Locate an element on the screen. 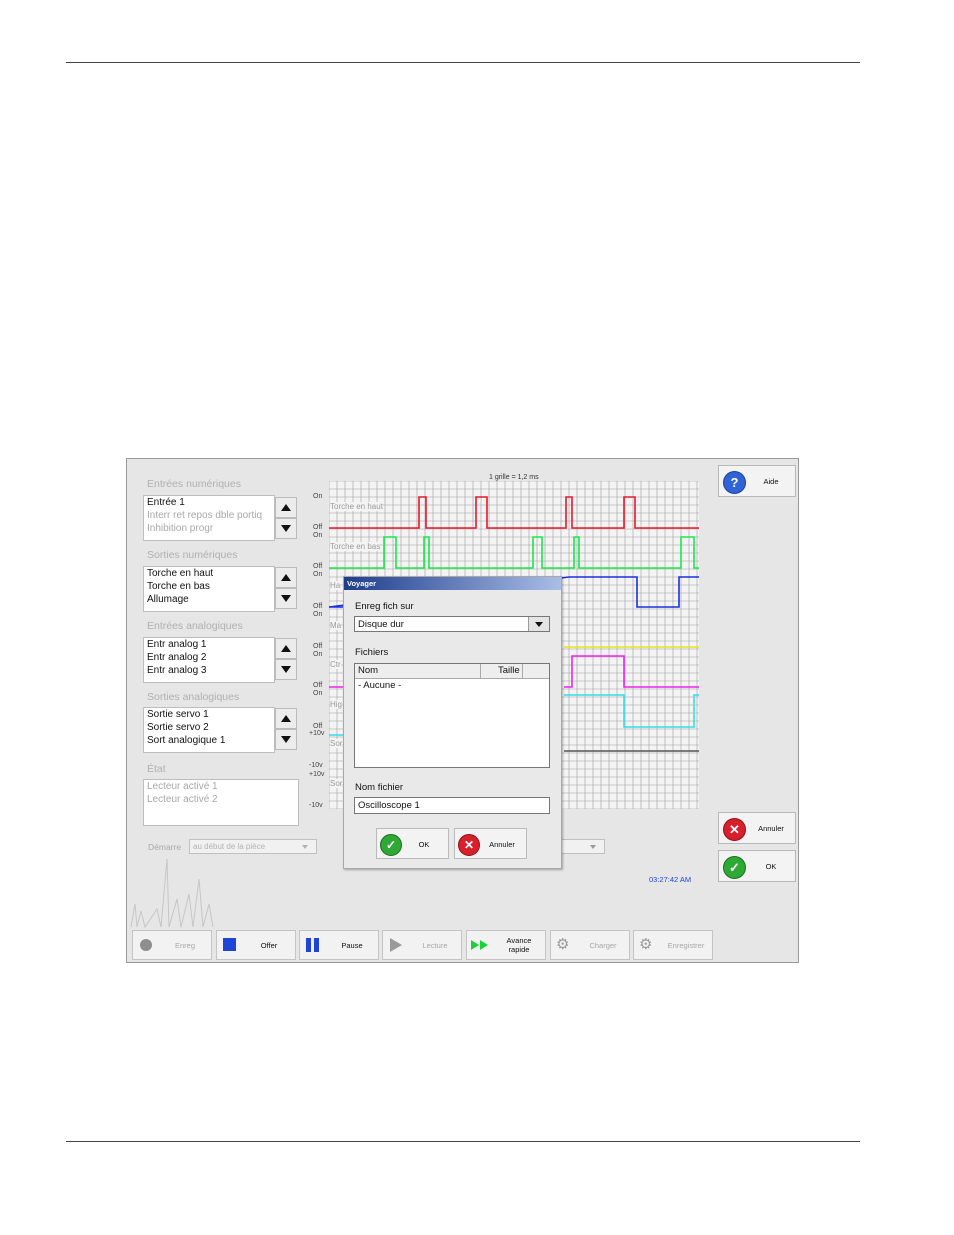 The width and height of the screenshot is (954, 1235). fast-forward-button: Avance rapide is located at coordinates (506, 945).